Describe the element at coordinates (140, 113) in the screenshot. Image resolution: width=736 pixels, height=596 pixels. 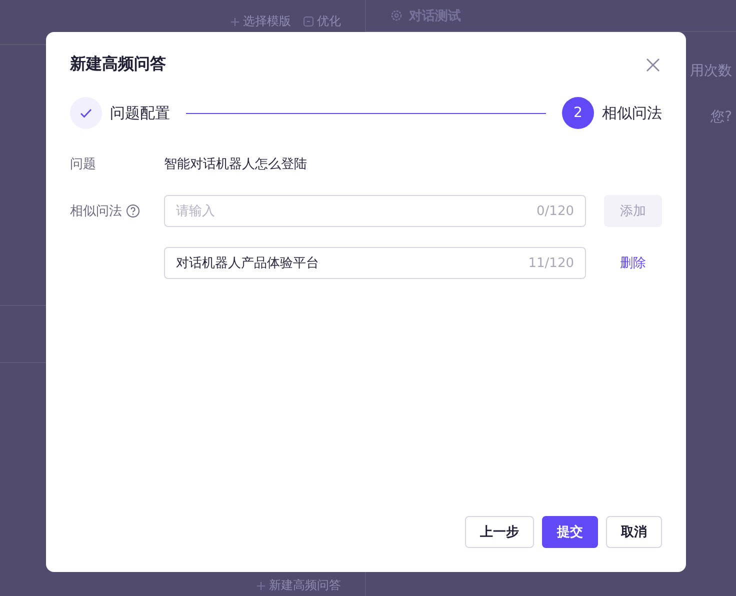
I see `step-label: 问题配置` at that location.